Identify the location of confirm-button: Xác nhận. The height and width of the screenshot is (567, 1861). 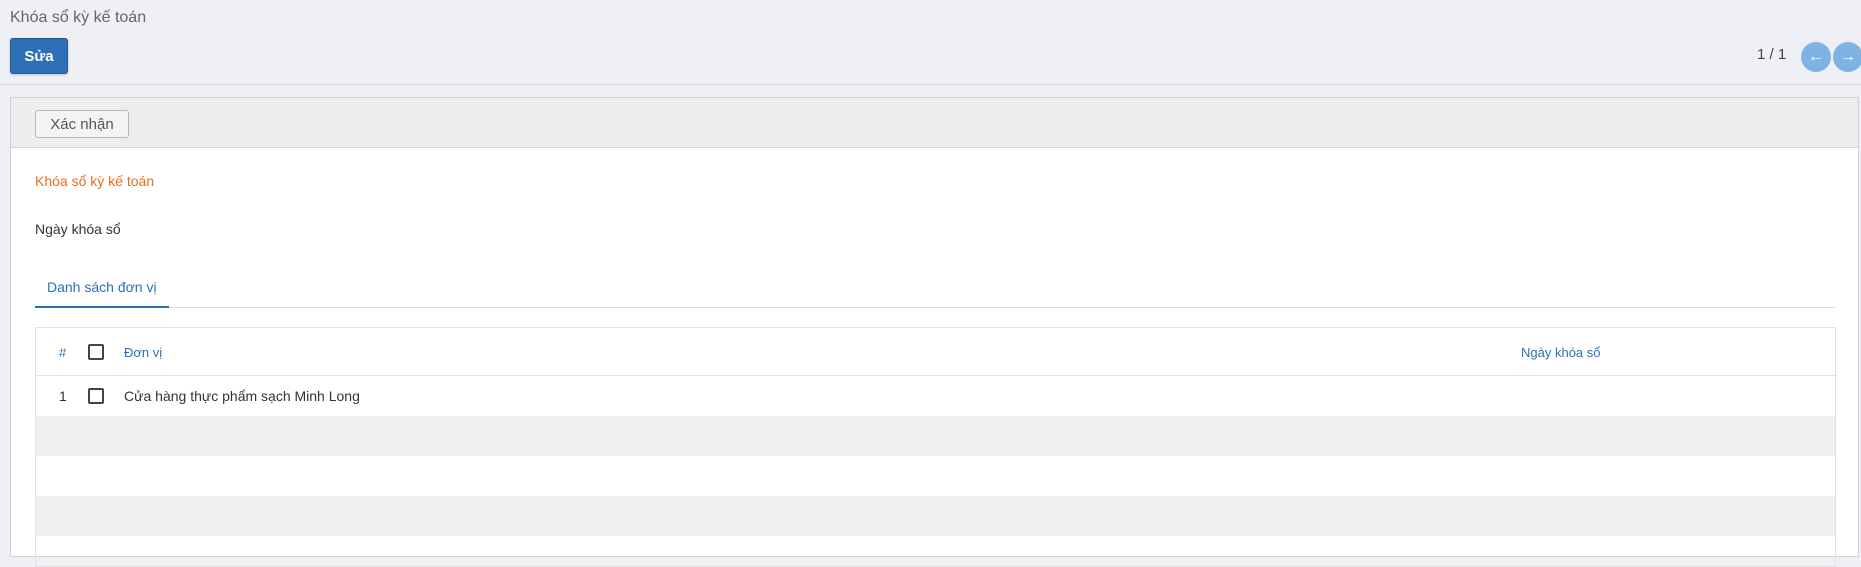
(82, 124).